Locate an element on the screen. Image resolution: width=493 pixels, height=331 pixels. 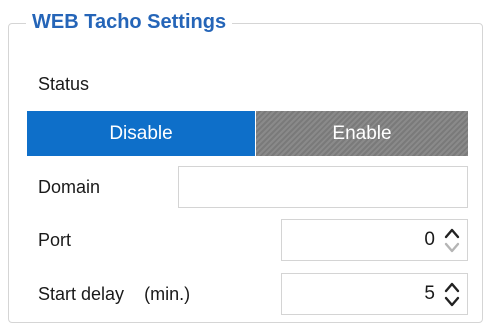
port-spinner-arrows is located at coordinates (452, 241).